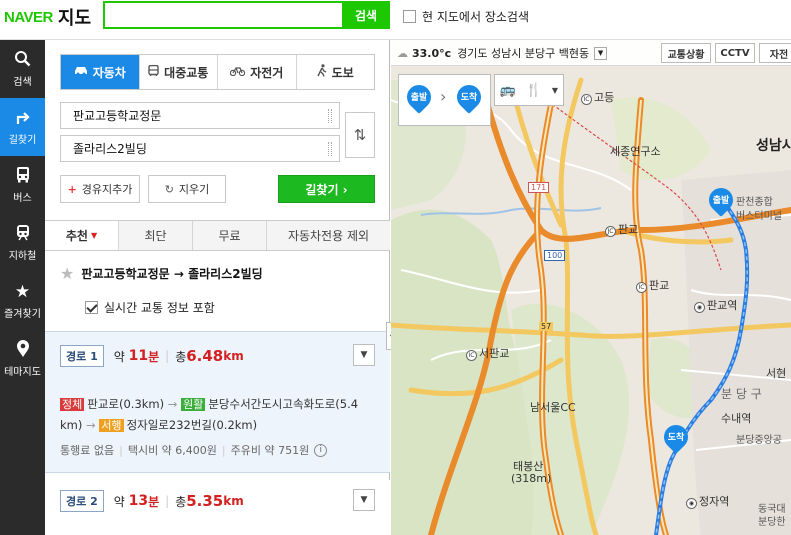 Image resolution: width=791 pixels, height=535 pixels. What do you see at coordinates (601, 53) in the screenshot?
I see `location-dropdown-icon: ▼` at bounding box center [601, 53].